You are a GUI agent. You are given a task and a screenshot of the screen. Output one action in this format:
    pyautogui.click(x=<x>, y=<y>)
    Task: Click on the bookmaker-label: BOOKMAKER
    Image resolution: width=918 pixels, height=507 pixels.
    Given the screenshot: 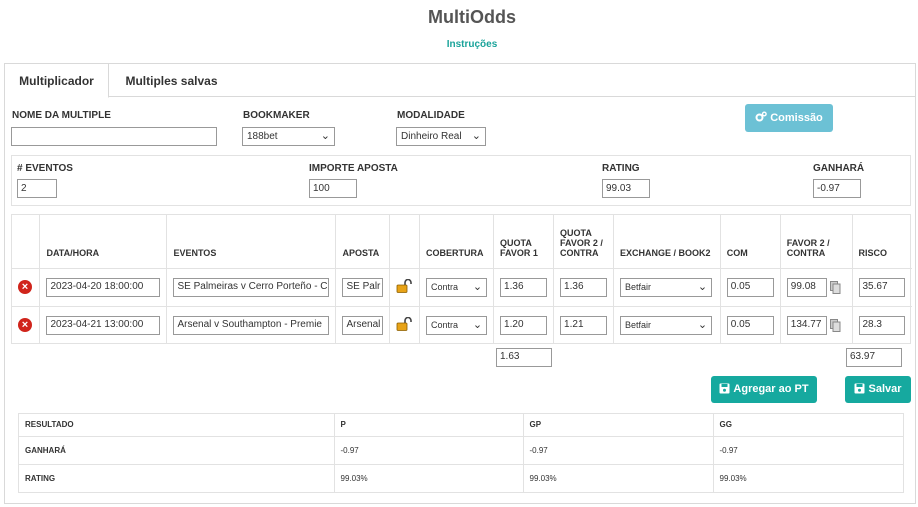 What is the action you would take?
    pyautogui.click(x=276, y=115)
    